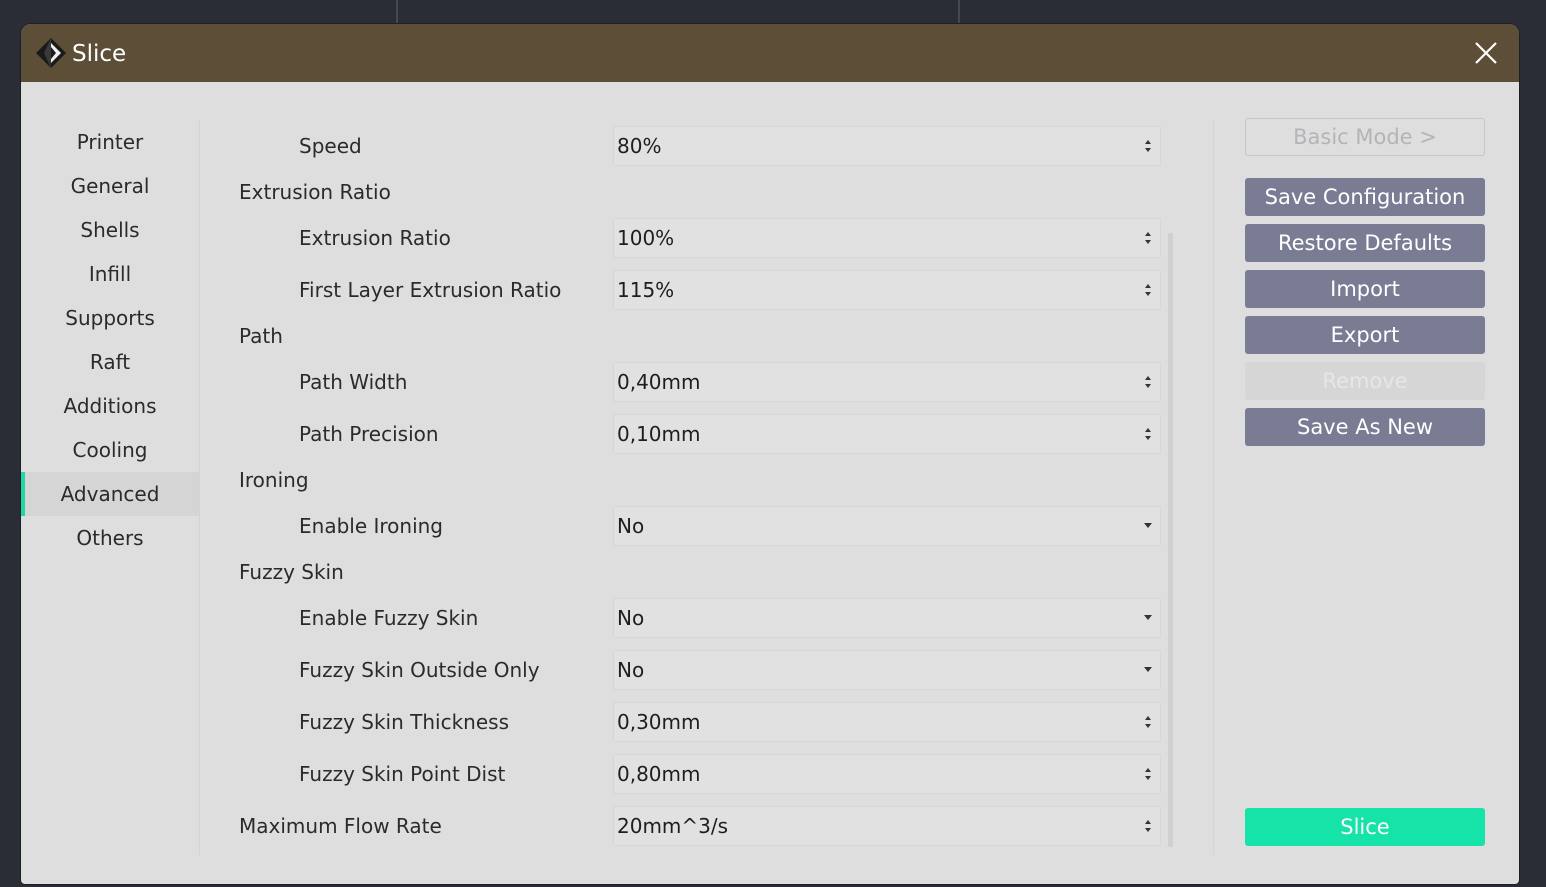 The image size is (1546, 887). I want to click on setting-row-fuzzy-skin-thickness: Fuzzy Skin Thickness 0,30mm, so click(601, 722).